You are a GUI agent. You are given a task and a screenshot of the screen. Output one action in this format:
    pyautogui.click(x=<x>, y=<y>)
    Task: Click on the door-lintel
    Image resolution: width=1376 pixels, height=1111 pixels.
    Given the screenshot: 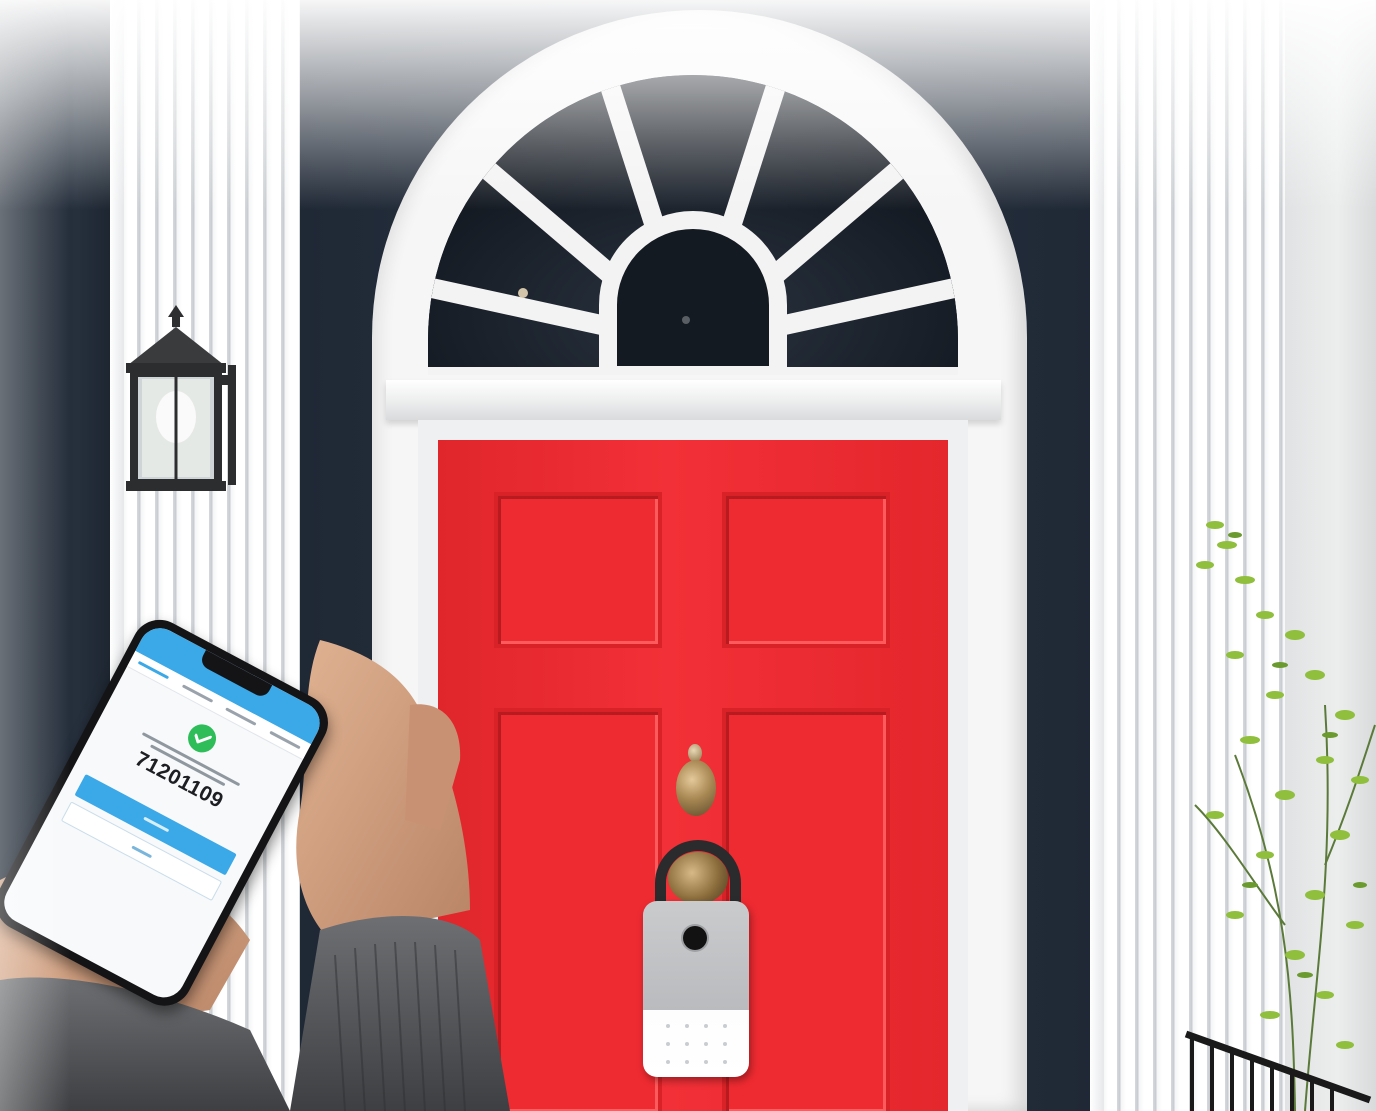 What is the action you would take?
    pyautogui.click(x=693, y=400)
    